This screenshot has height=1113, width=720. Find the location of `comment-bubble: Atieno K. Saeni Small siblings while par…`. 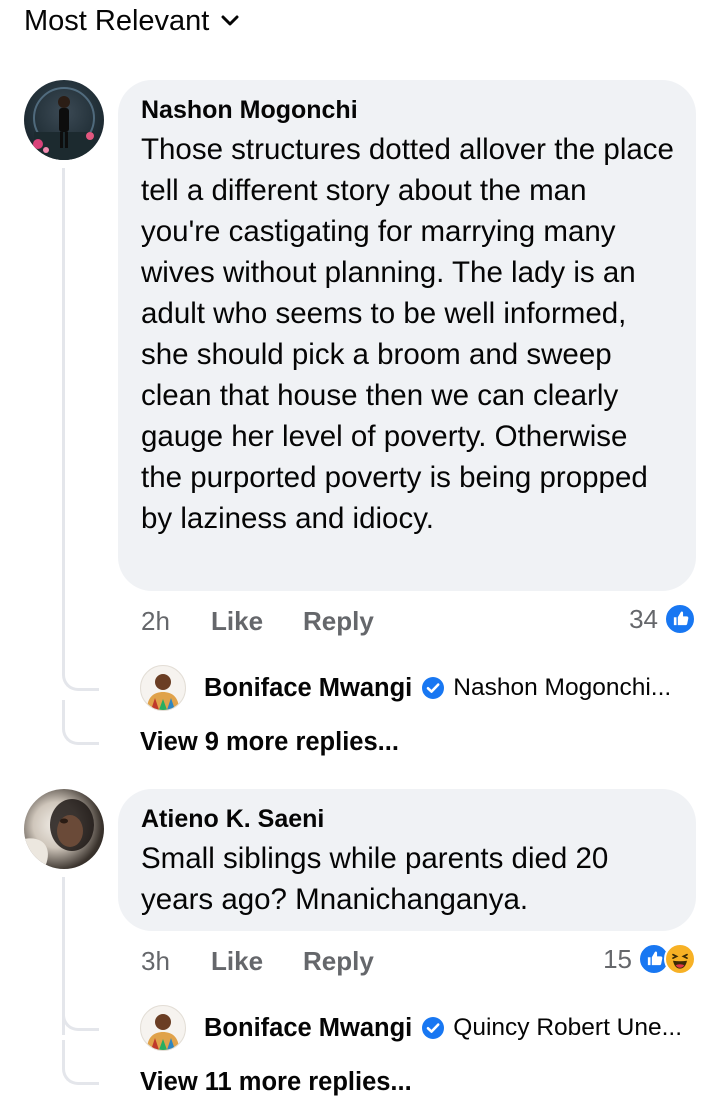

comment-bubble: Atieno K. Saeni Small siblings while par… is located at coordinates (407, 860).